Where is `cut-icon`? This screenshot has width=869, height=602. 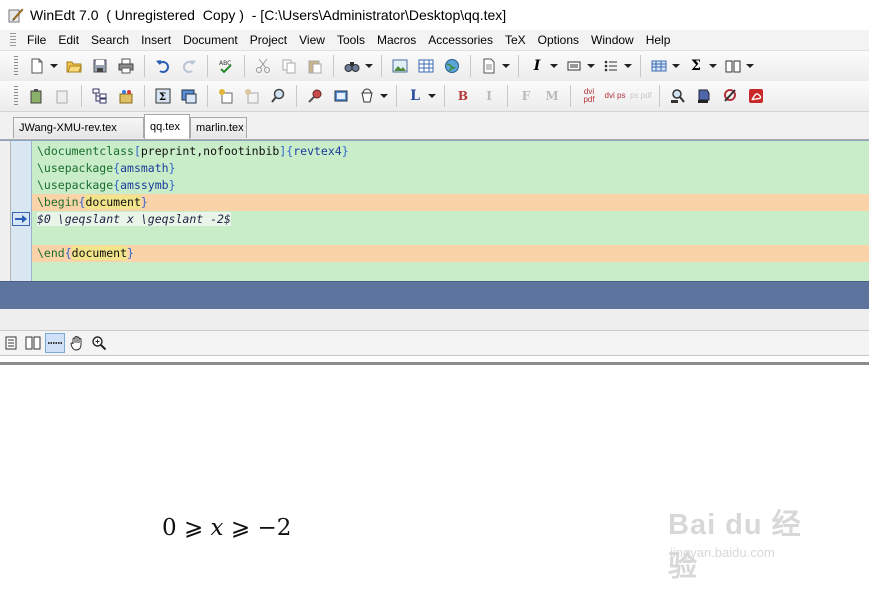 cut-icon is located at coordinates (263, 65).